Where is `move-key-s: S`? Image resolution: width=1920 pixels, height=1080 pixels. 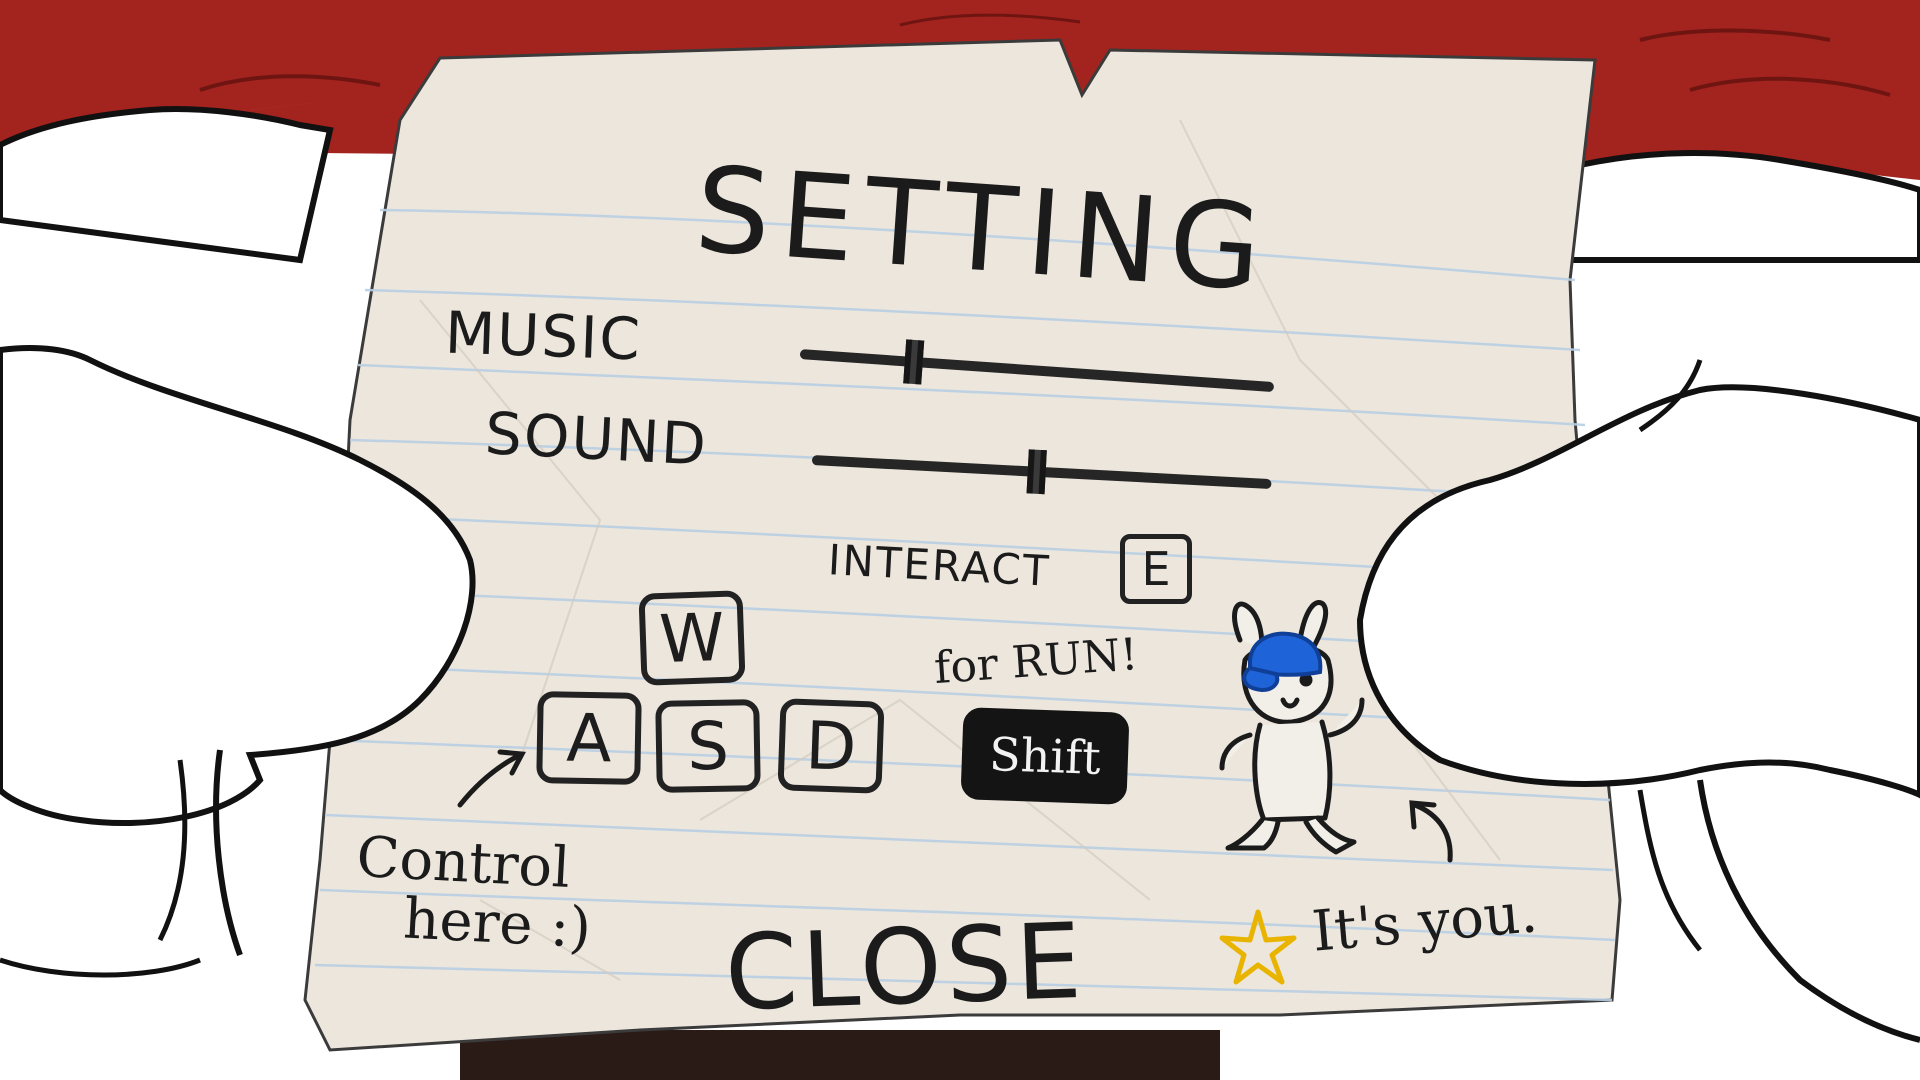 move-key-s: S is located at coordinates (708, 746).